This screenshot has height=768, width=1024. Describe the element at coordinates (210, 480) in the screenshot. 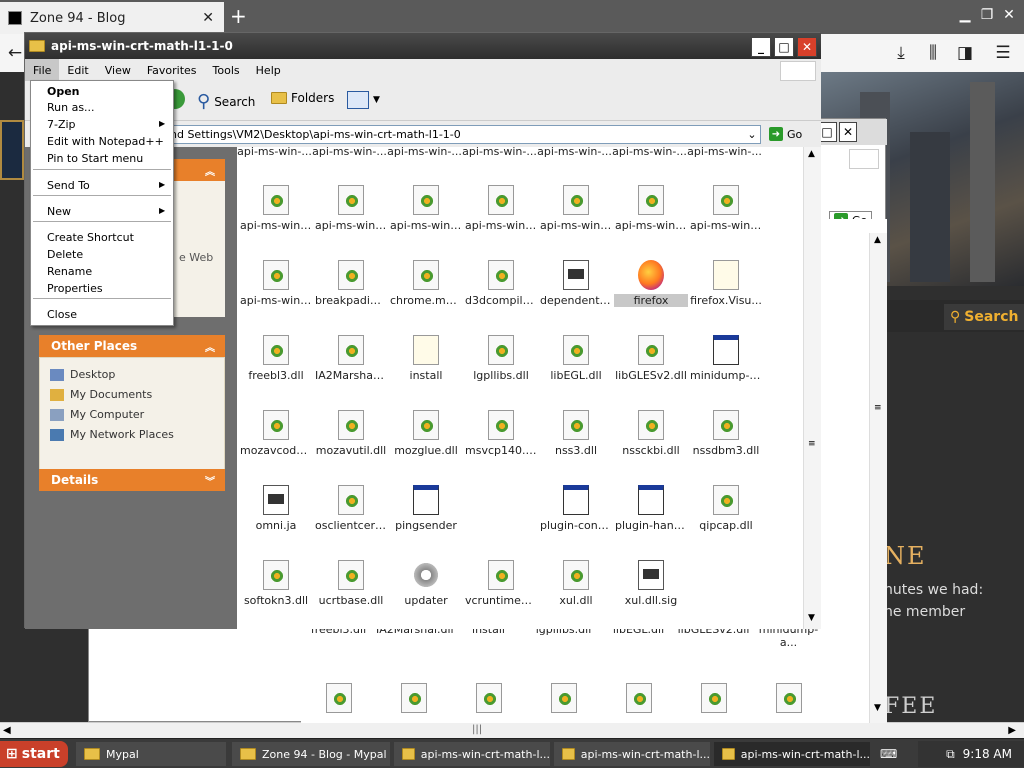

I see `expand-icon: ︾` at that location.